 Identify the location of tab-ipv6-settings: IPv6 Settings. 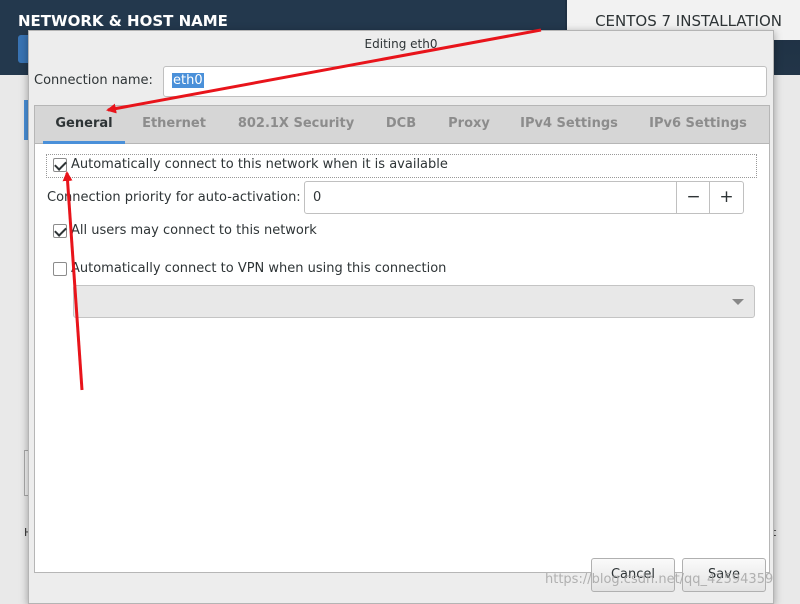
(698, 124).